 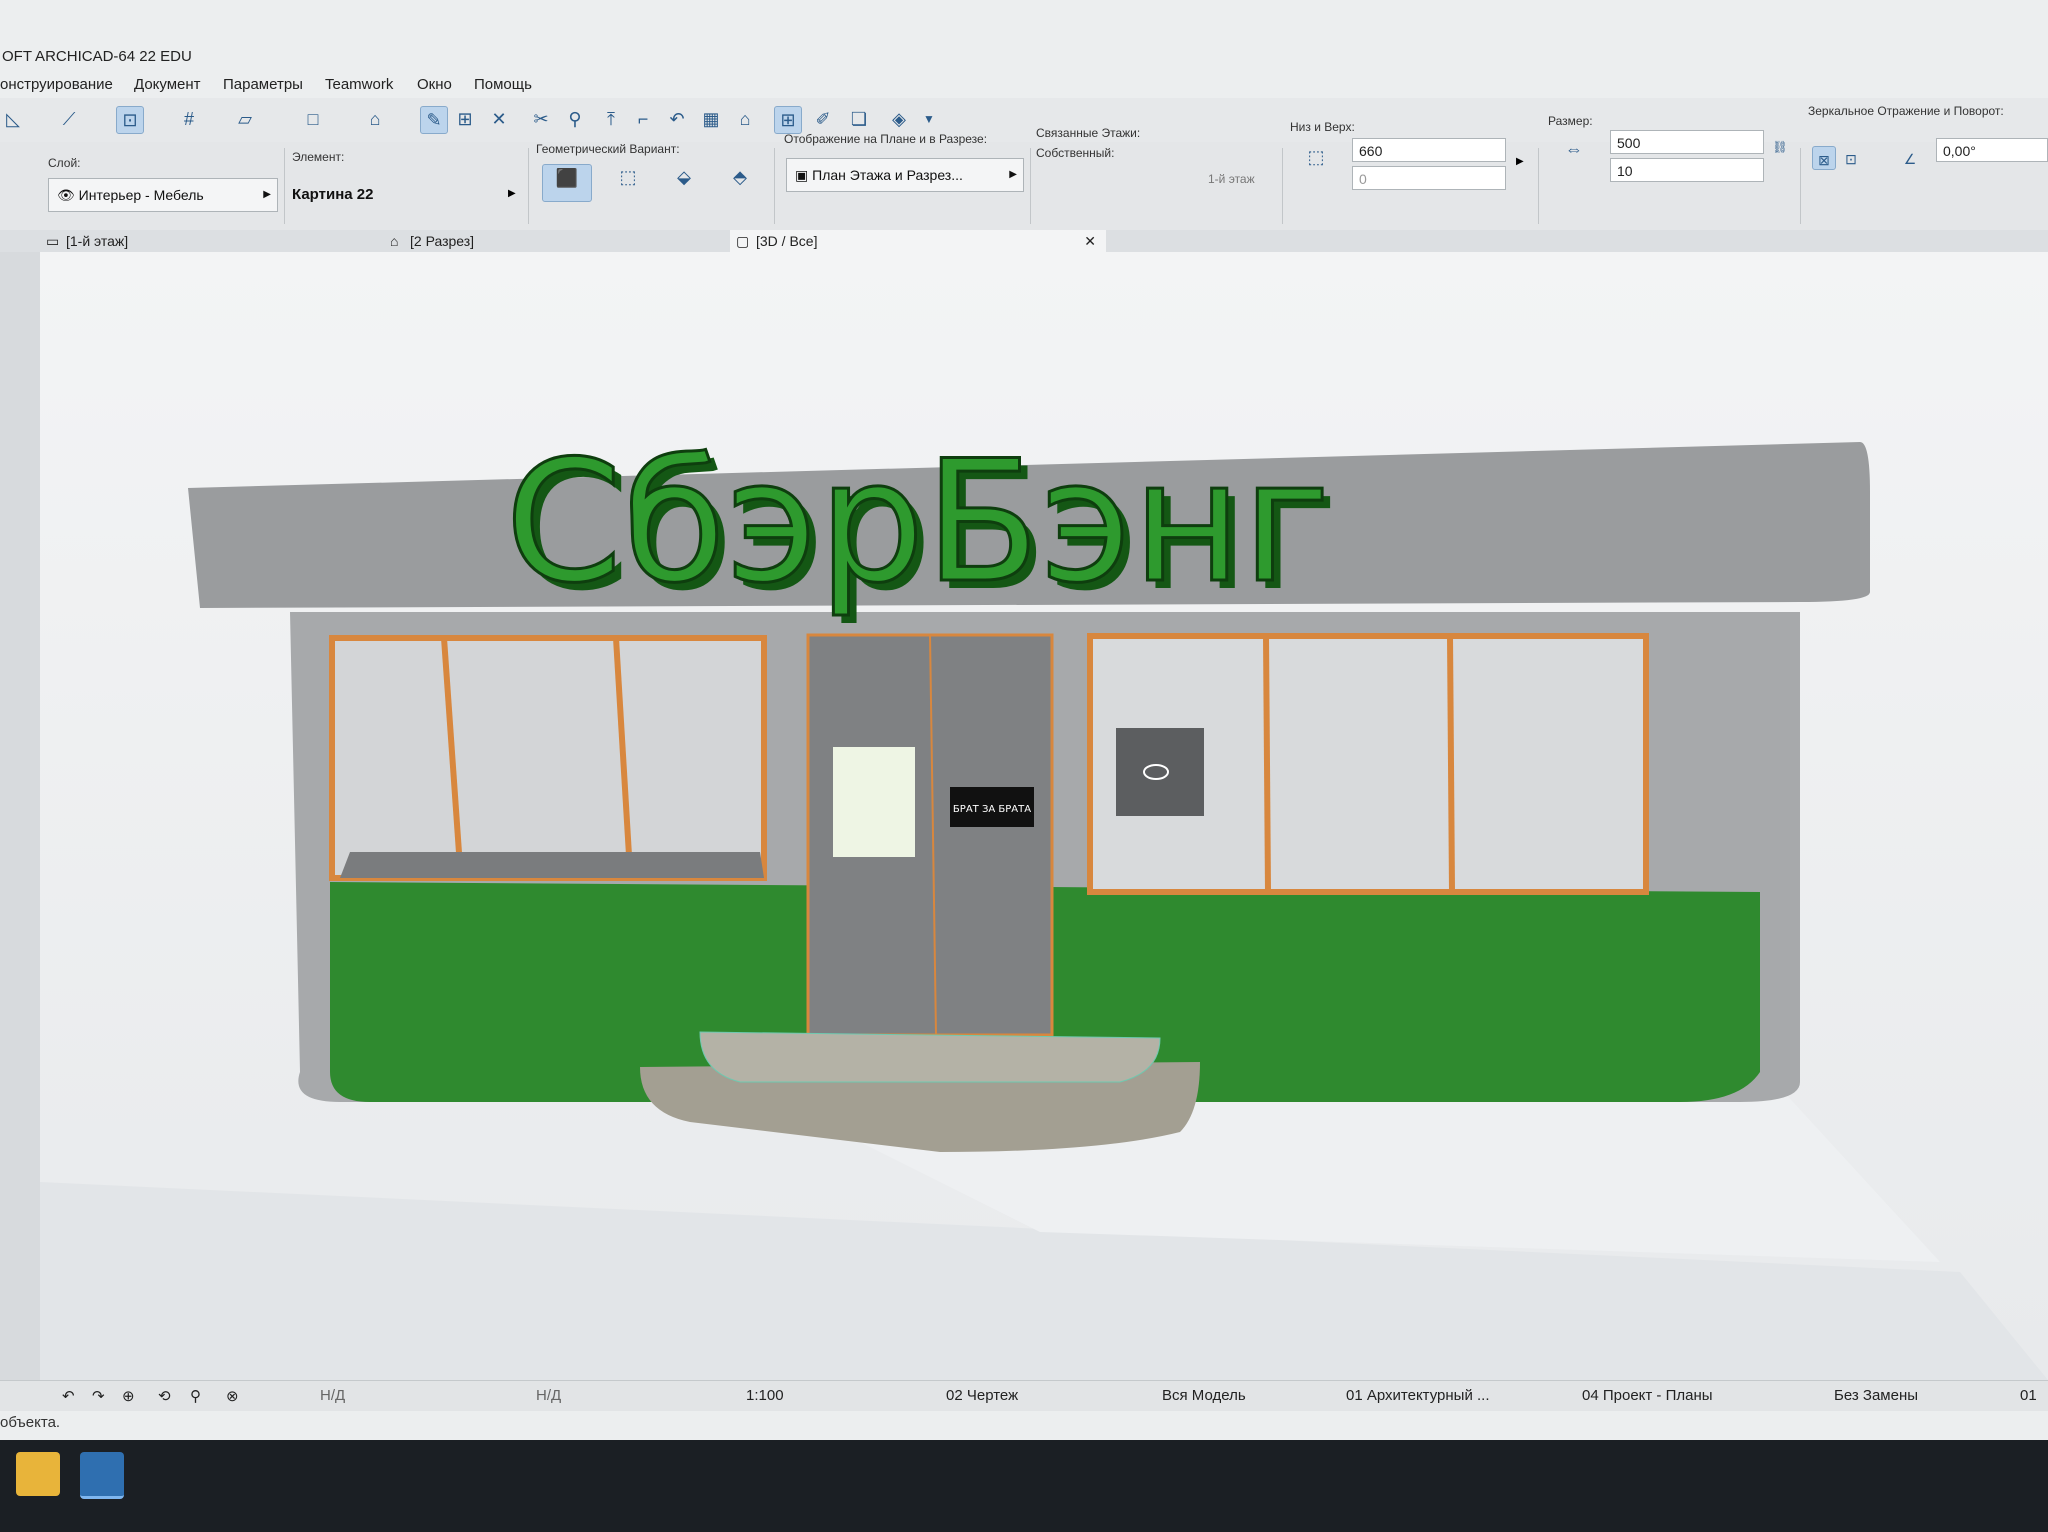 I want to click on fillet-icon: ↶, so click(x=677, y=119).